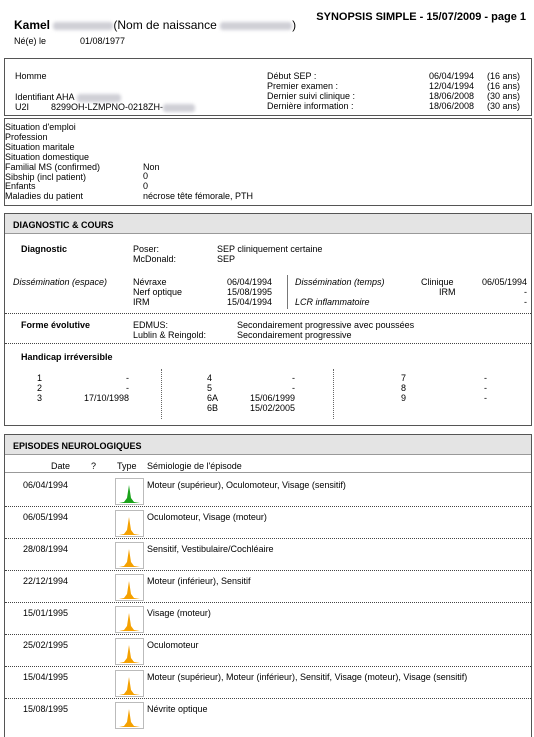 This screenshot has width=534, height=737. Describe the element at coordinates (437, 282) in the screenshot. I see `dissem-time-item: Clinique` at that location.